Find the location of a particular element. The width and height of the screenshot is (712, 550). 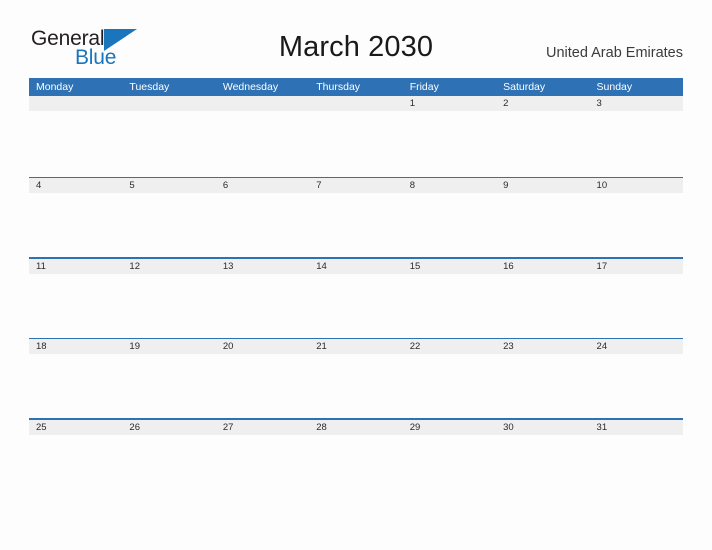

day-number: 30 is located at coordinates (508, 427).